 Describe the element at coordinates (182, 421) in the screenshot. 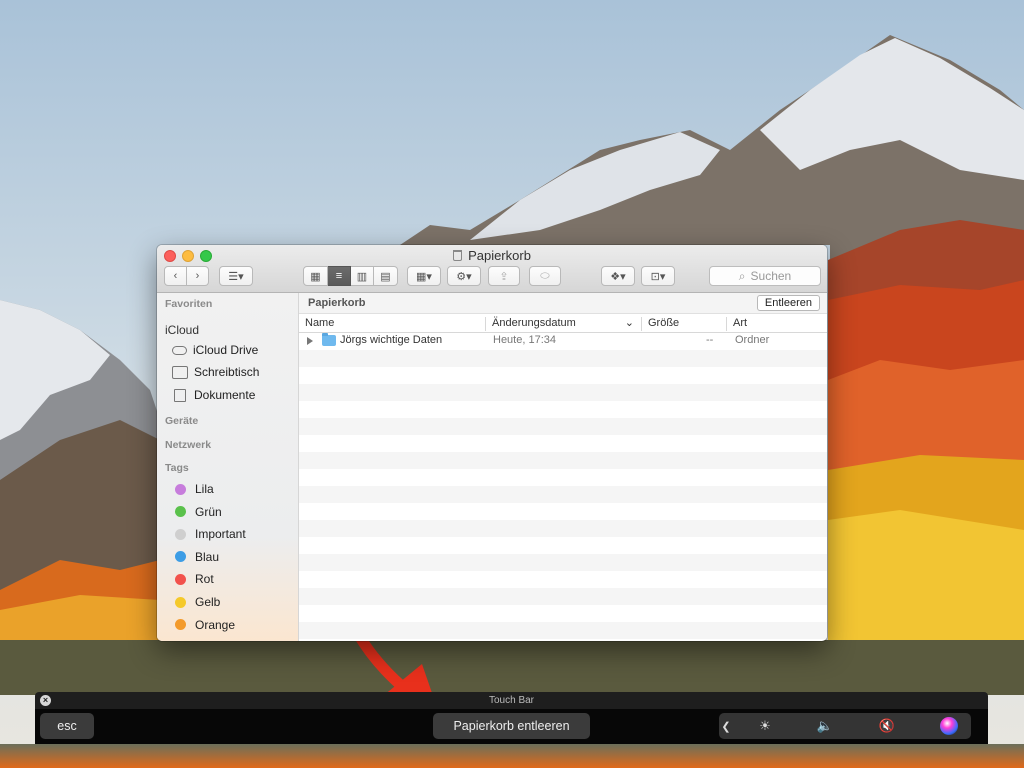

I see `sidebar-section-devices: Geräte` at that location.